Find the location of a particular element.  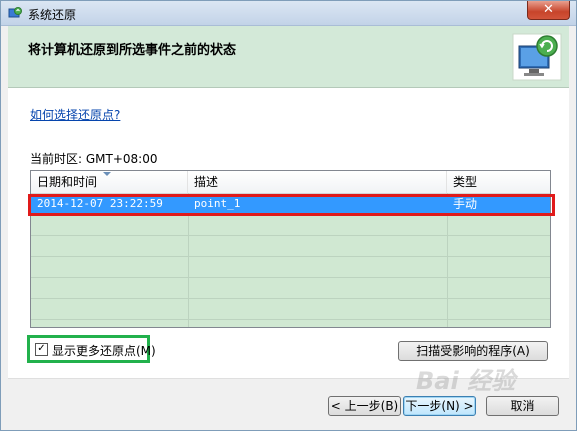

timezone-label: 当前时区: GMT+08:00 is located at coordinates (94, 159).